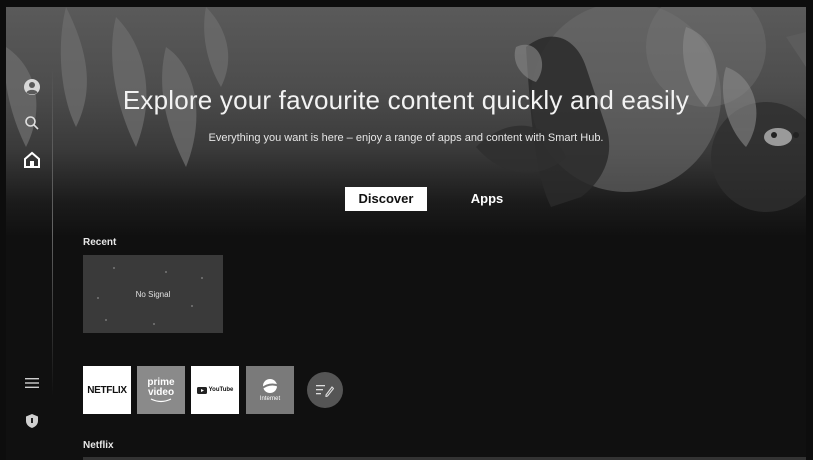 The width and height of the screenshot is (813, 460). Describe the element at coordinates (270, 386) in the screenshot. I see `internet-planet-icon` at that location.